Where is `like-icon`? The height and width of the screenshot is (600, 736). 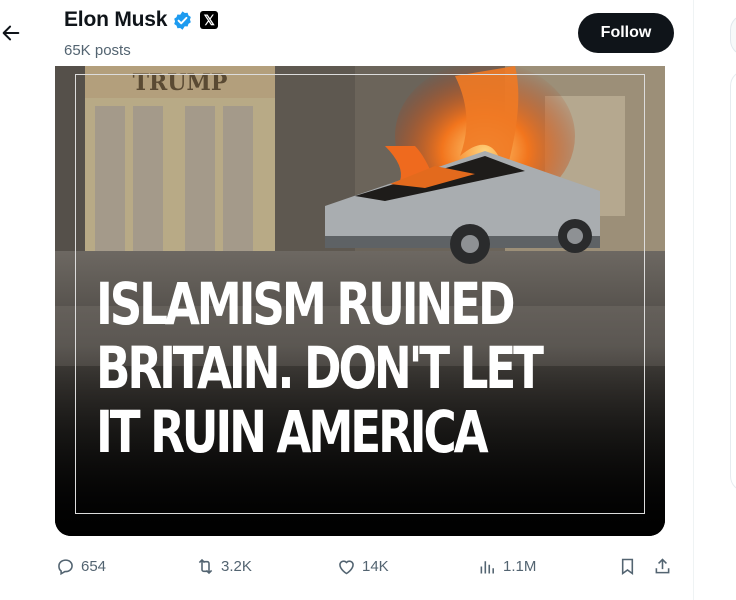
like-icon is located at coordinates (346, 566).